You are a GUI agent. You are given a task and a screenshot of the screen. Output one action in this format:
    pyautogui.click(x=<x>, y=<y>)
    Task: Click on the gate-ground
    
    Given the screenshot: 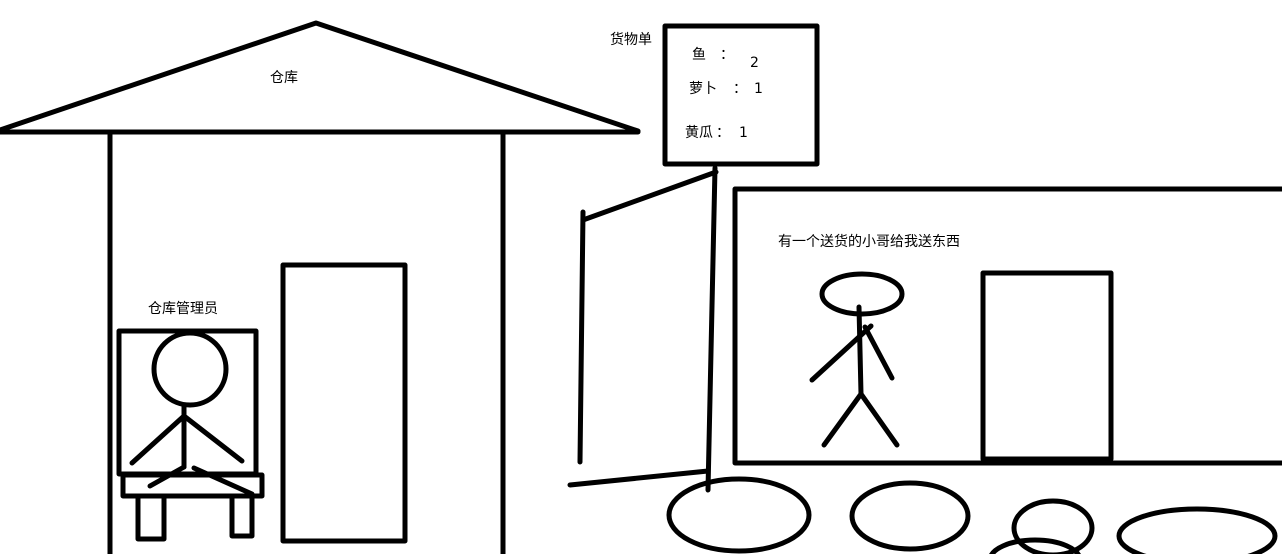 What is the action you would take?
    pyautogui.click(x=639, y=478)
    